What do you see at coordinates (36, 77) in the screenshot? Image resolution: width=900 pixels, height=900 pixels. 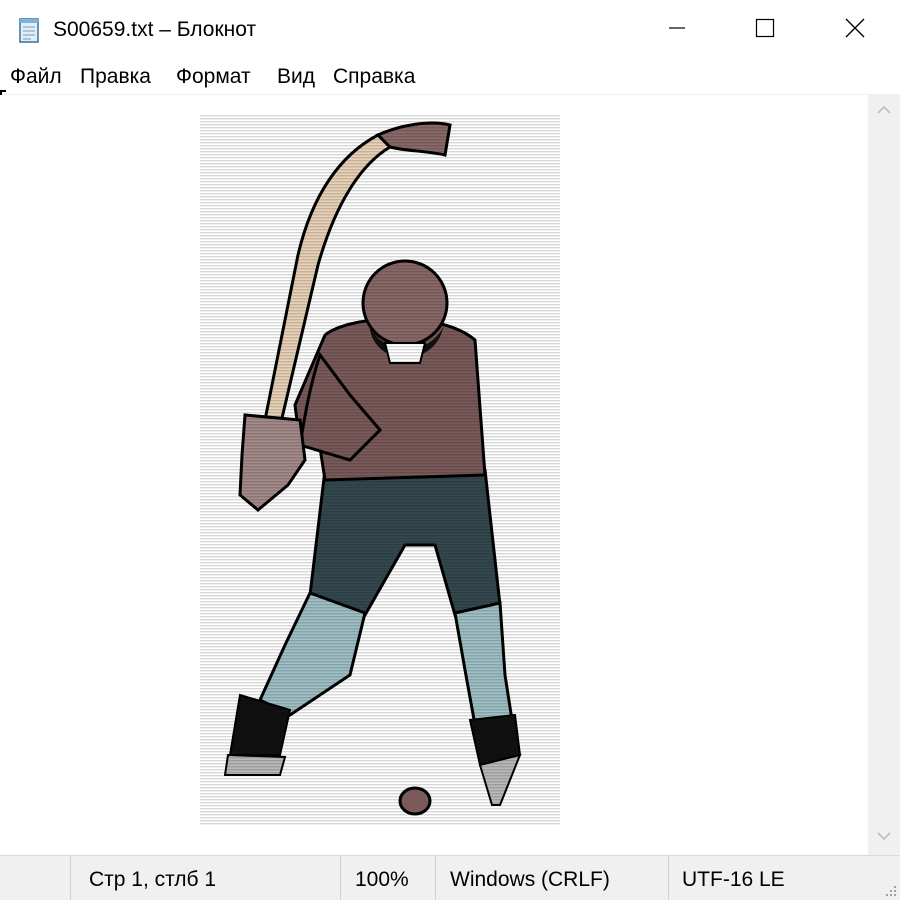 I see `menu-file: Файл` at bounding box center [36, 77].